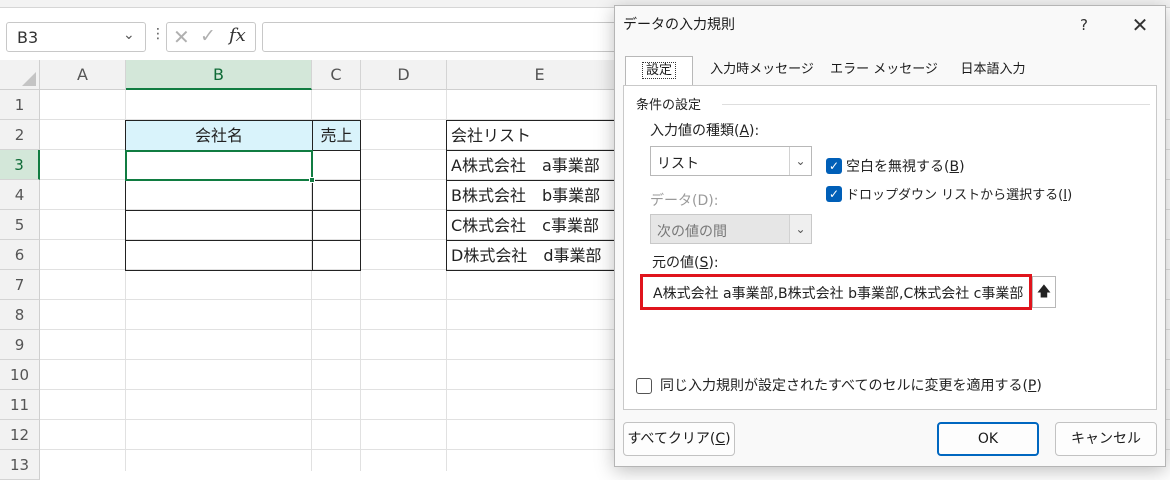 Image resolution: width=1170 pixels, height=480 pixels. What do you see at coordinates (959, 193) in the screenshot?
I see `in-cell-dropdown-label: ドロップダウン リストから選択する(I)` at bounding box center [959, 193].